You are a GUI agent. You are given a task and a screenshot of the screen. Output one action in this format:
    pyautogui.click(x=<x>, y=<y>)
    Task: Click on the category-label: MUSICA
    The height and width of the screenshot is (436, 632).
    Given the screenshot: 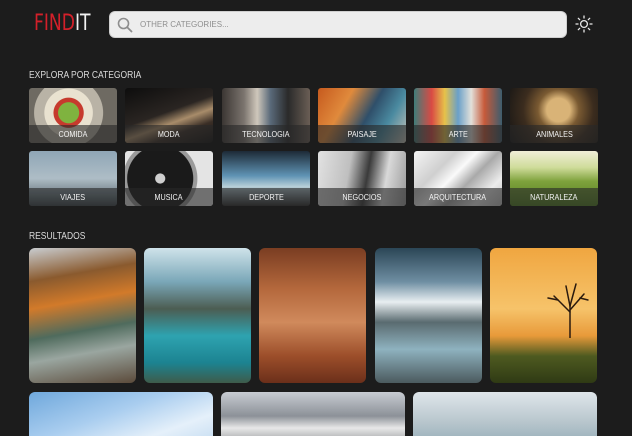 What is the action you would take?
    pyautogui.click(x=169, y=197)
    